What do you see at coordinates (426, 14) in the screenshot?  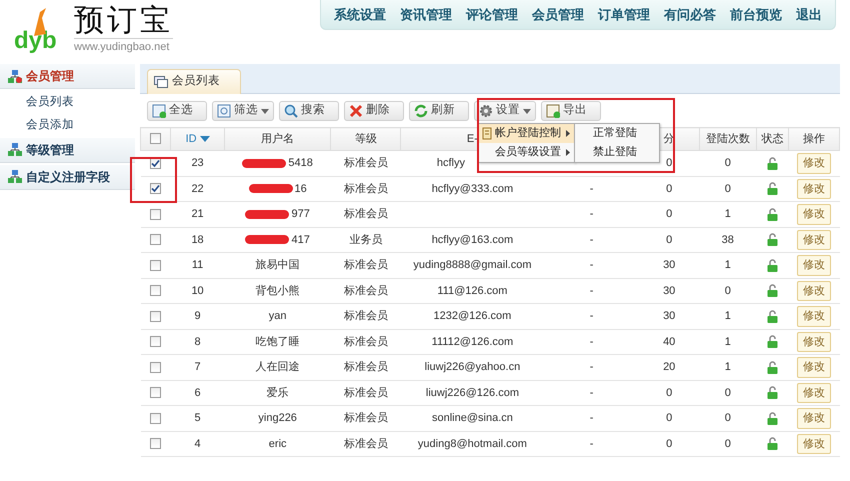 I see `nav-link: 资讯管理` at bounding box center [426, 14].